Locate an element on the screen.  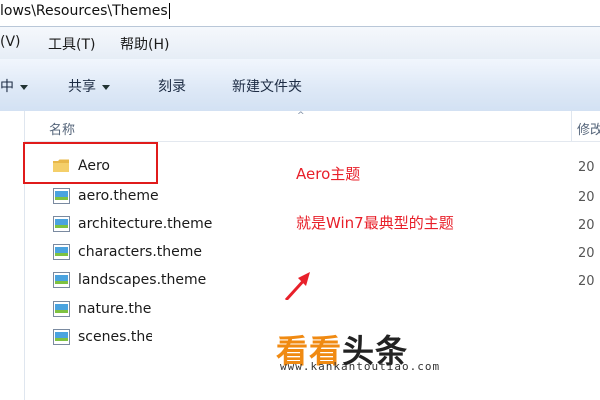
sort-indicator-icon: ^ is located at coordinates (301, 116).